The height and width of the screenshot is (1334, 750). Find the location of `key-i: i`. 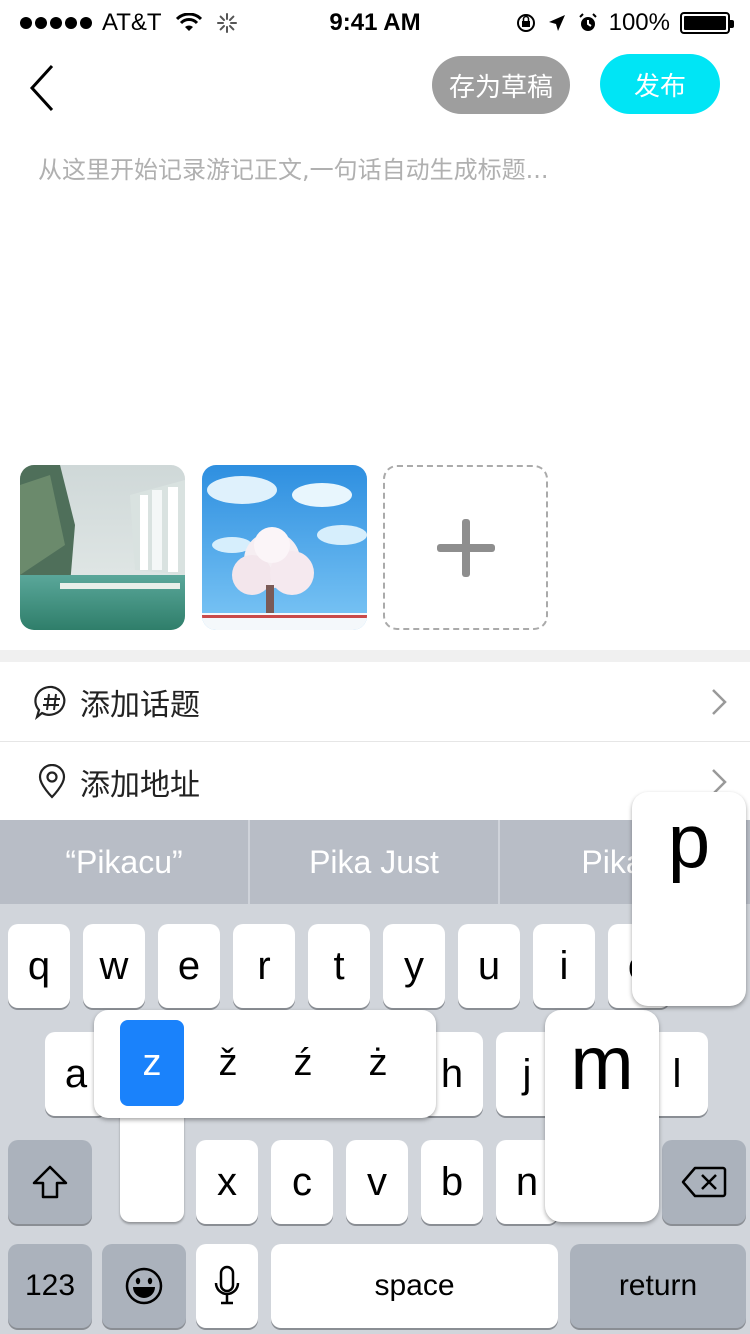

key-i: i is located at coordinates (564, 966).